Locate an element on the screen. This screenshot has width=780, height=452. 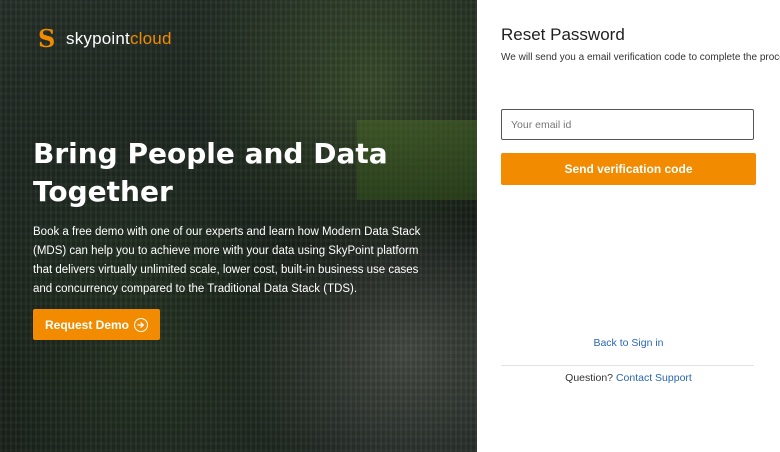
request-demo-label: Request Demo is located at coordinates (87, 324).